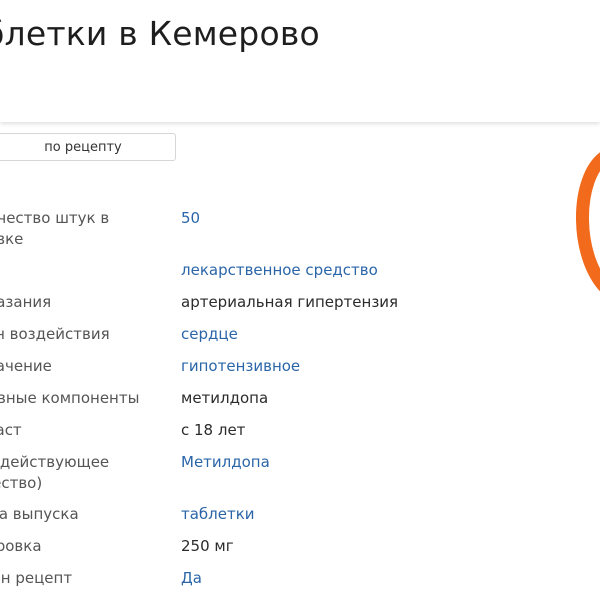 The height and width of the screenshot is (600, 600). I want to click on spec-label: зраст, so click(11, 430).